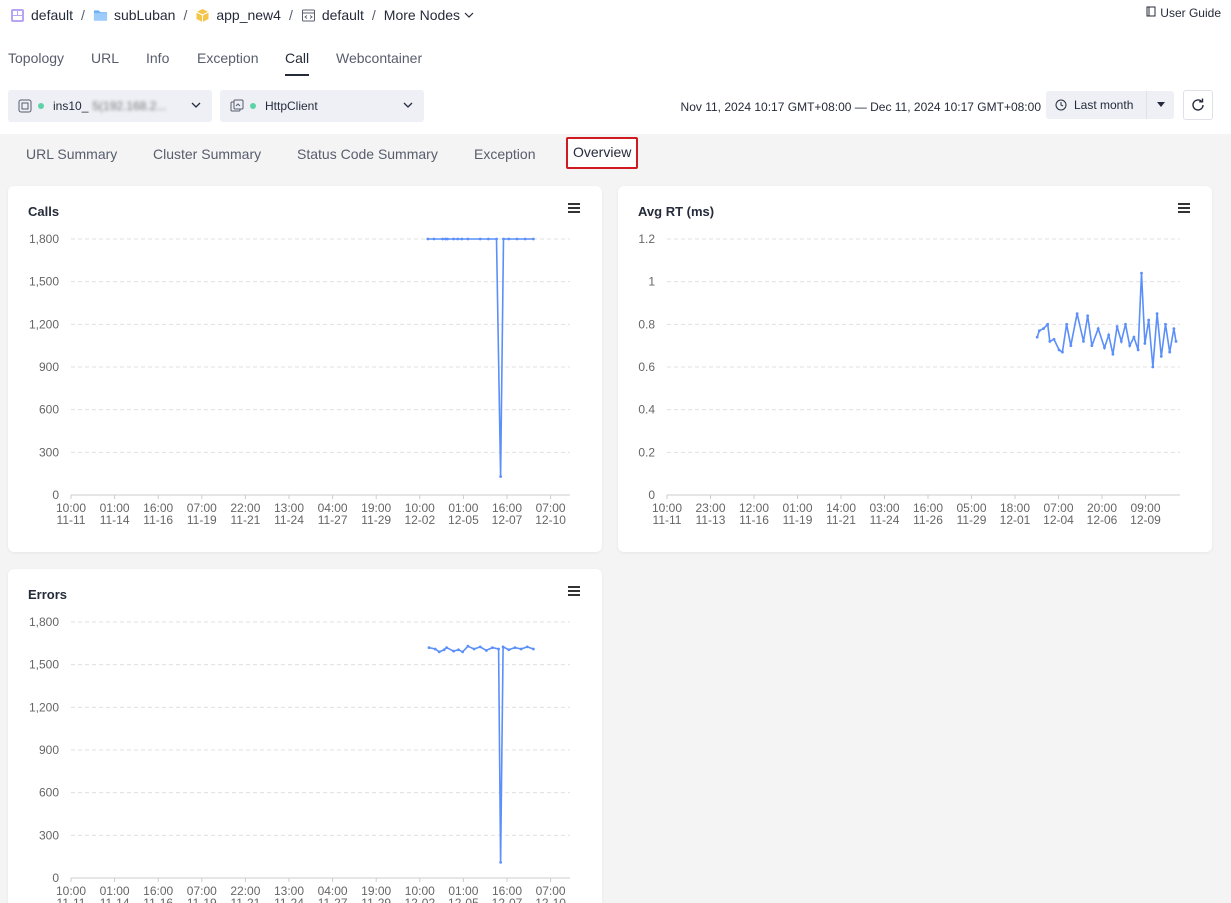 This screenshot has height=903, width=1231. I want to click on x-tick-label: 11-24, so click(289, 520).